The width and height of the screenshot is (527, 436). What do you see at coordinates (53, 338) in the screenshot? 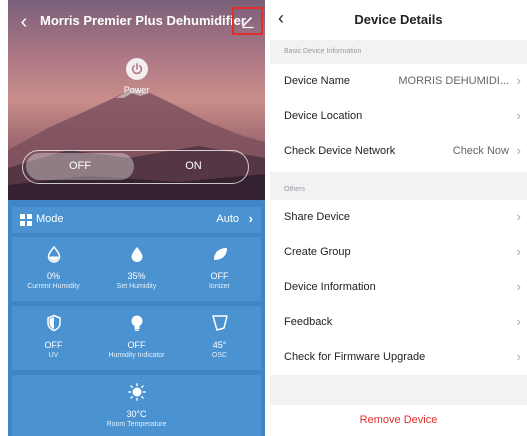
I see `uv-tile: OFF UV` at bounding box center [53, 338].